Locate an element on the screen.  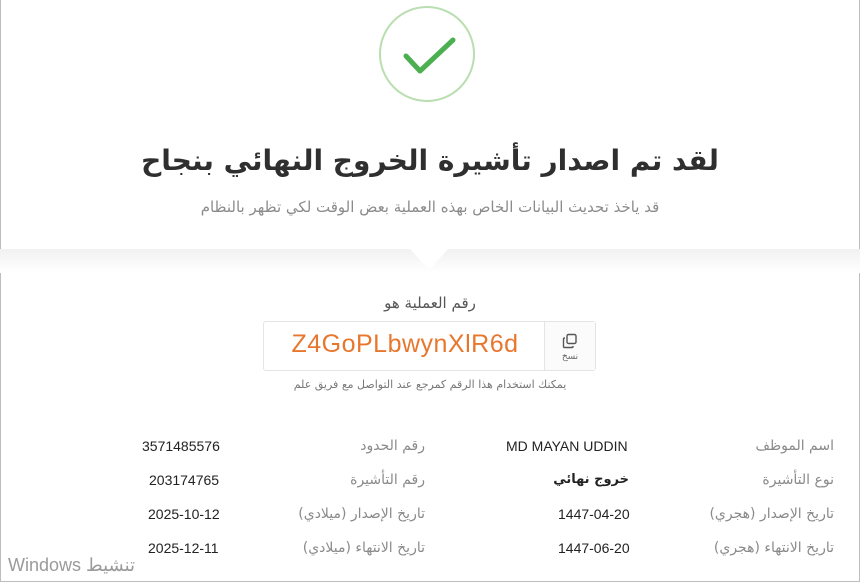
copy-button: نسخ is located at coordinates (569, 346).